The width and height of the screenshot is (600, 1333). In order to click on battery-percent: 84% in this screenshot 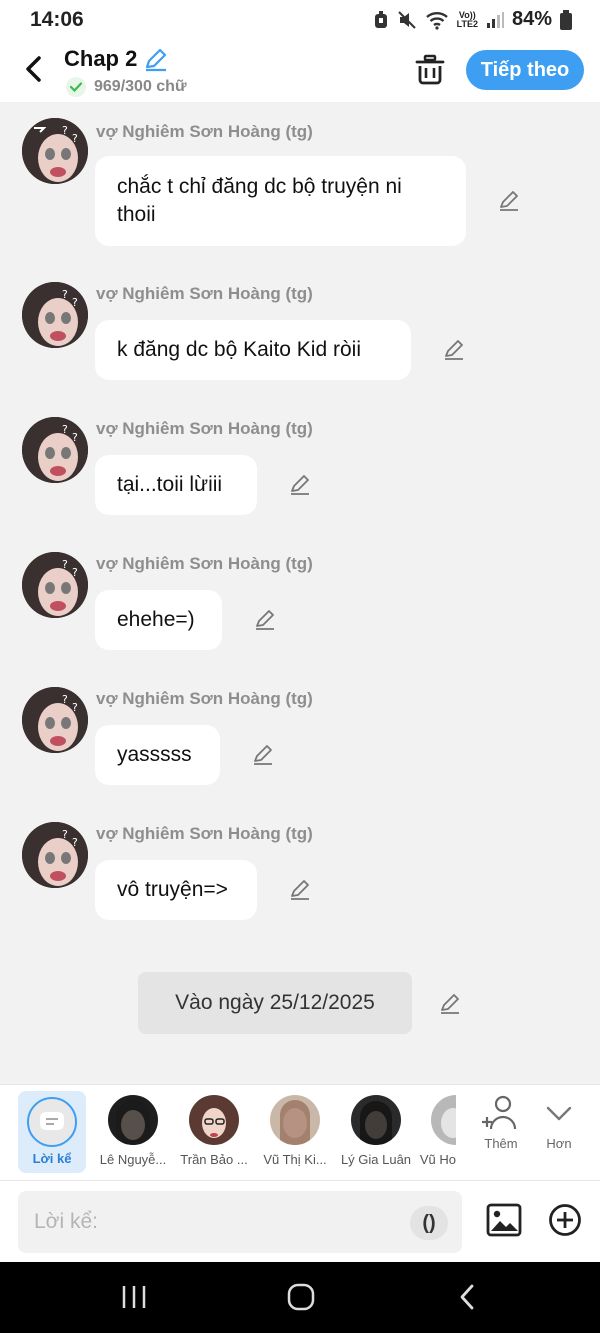, I will do `click(531, 19)`.